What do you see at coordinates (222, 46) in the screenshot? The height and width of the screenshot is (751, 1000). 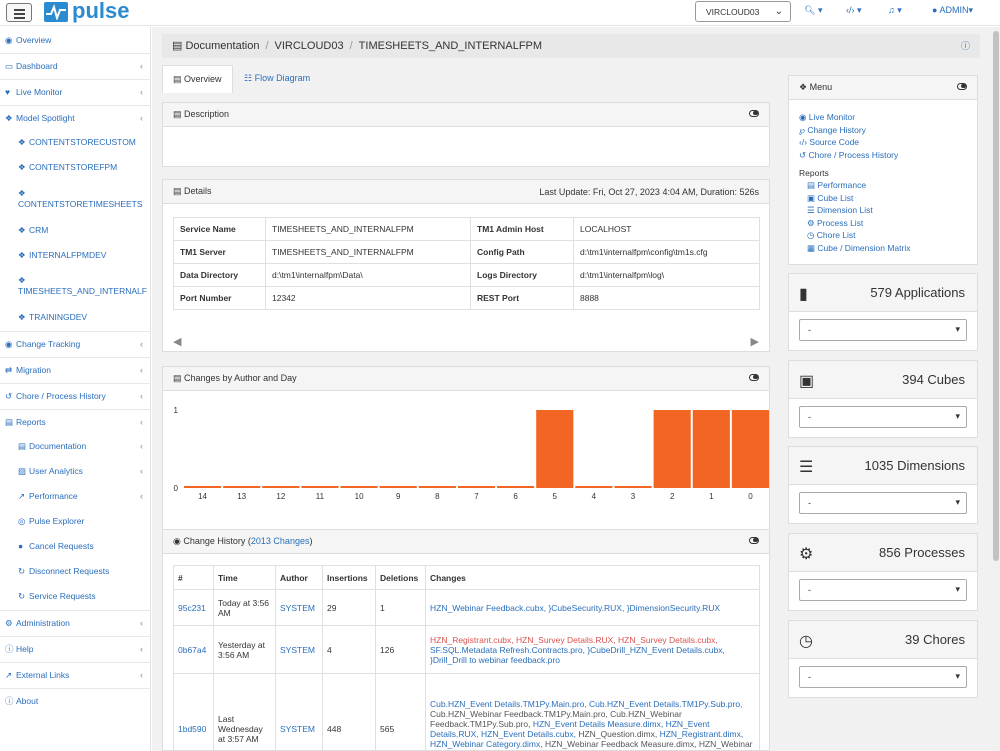 I see `breadcrumb-root: Documentation` at bounding box center [222, 46].